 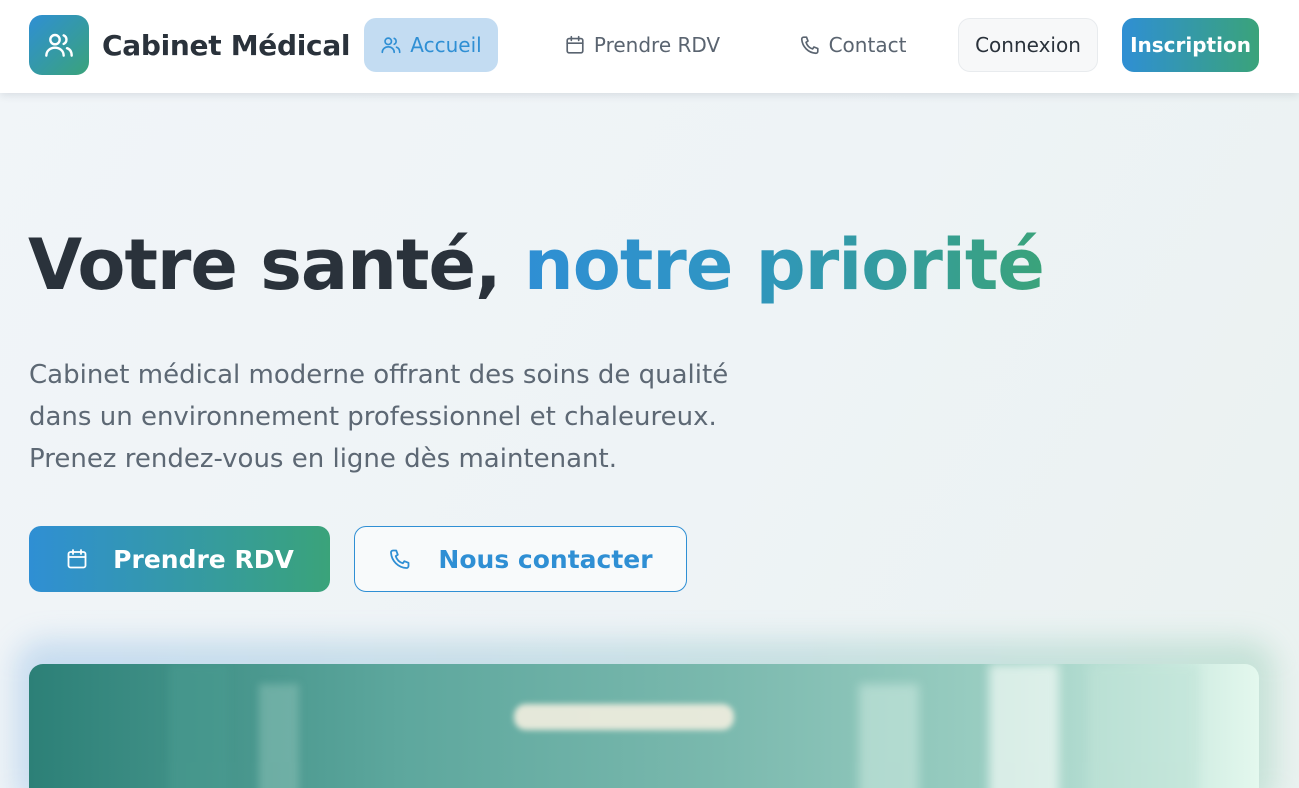 I want to click on hero-image, so click(x=644, y=726).